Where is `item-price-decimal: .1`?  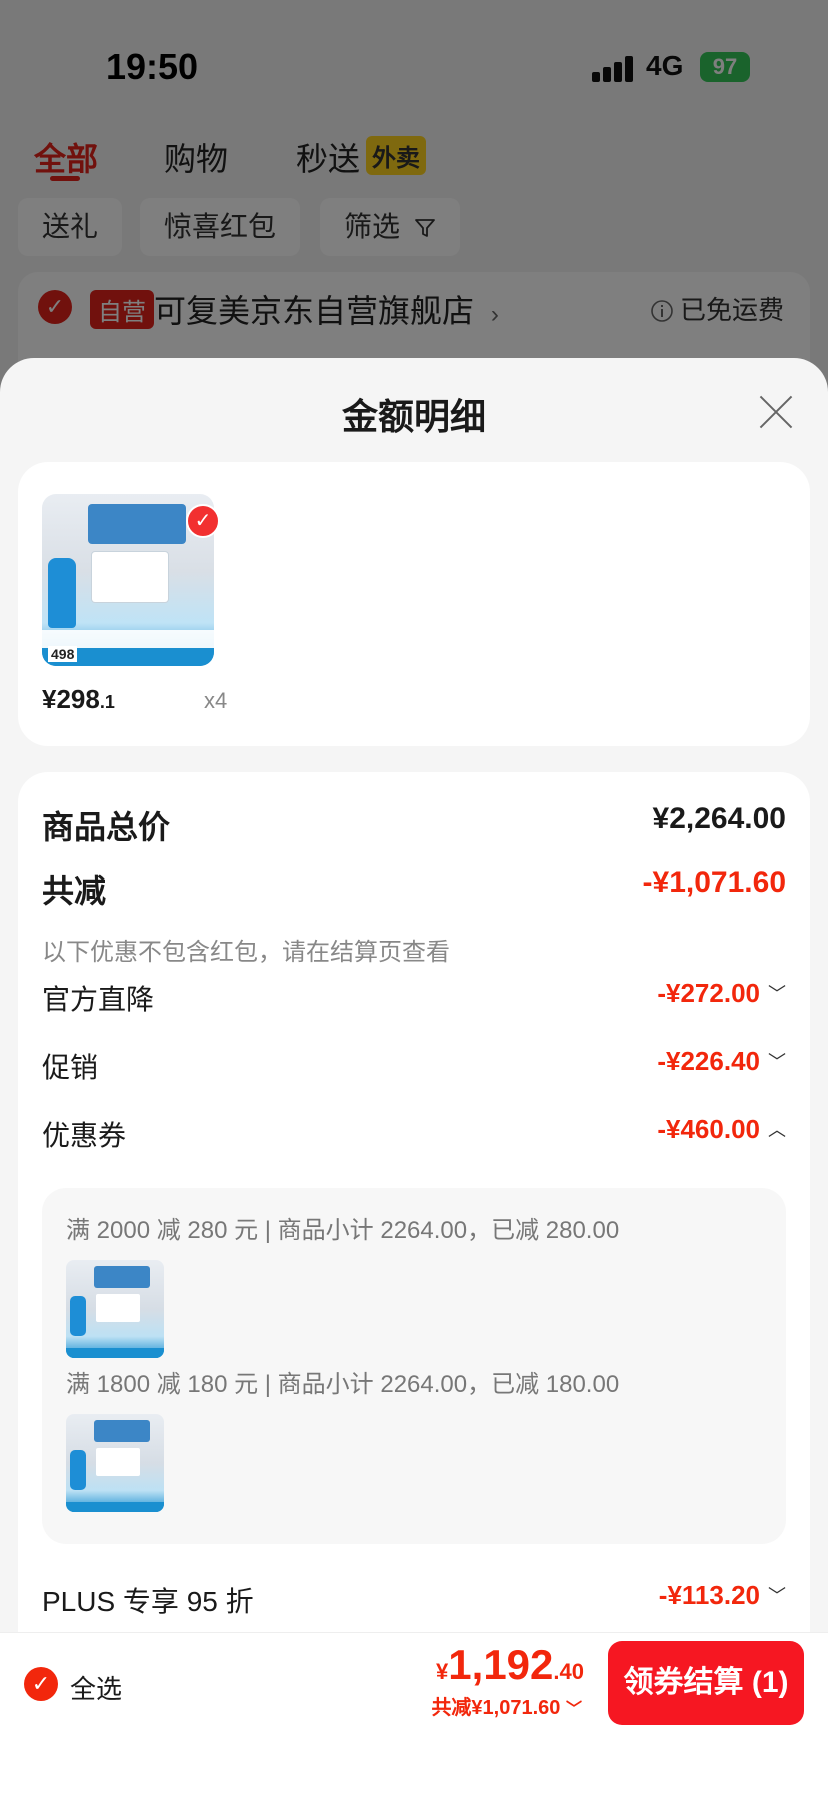
item-price-decimal: .1 is located at coordinates (107, 702).